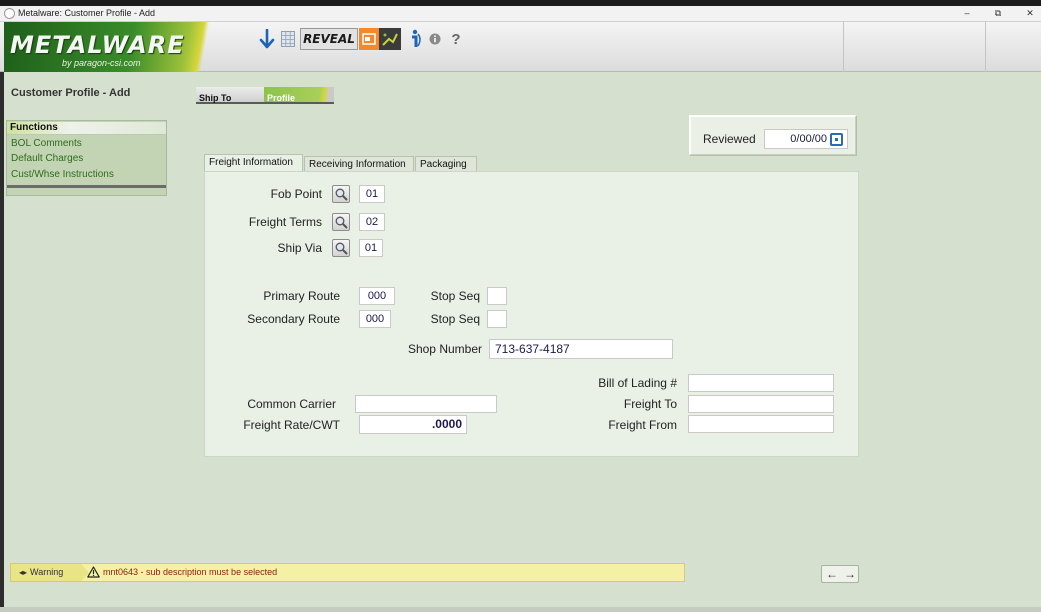  What do you see at coordinates (581, 349) in the screenshot?
I see `shop-number-field: 713-637-4187` at bounding box center [581, 349].